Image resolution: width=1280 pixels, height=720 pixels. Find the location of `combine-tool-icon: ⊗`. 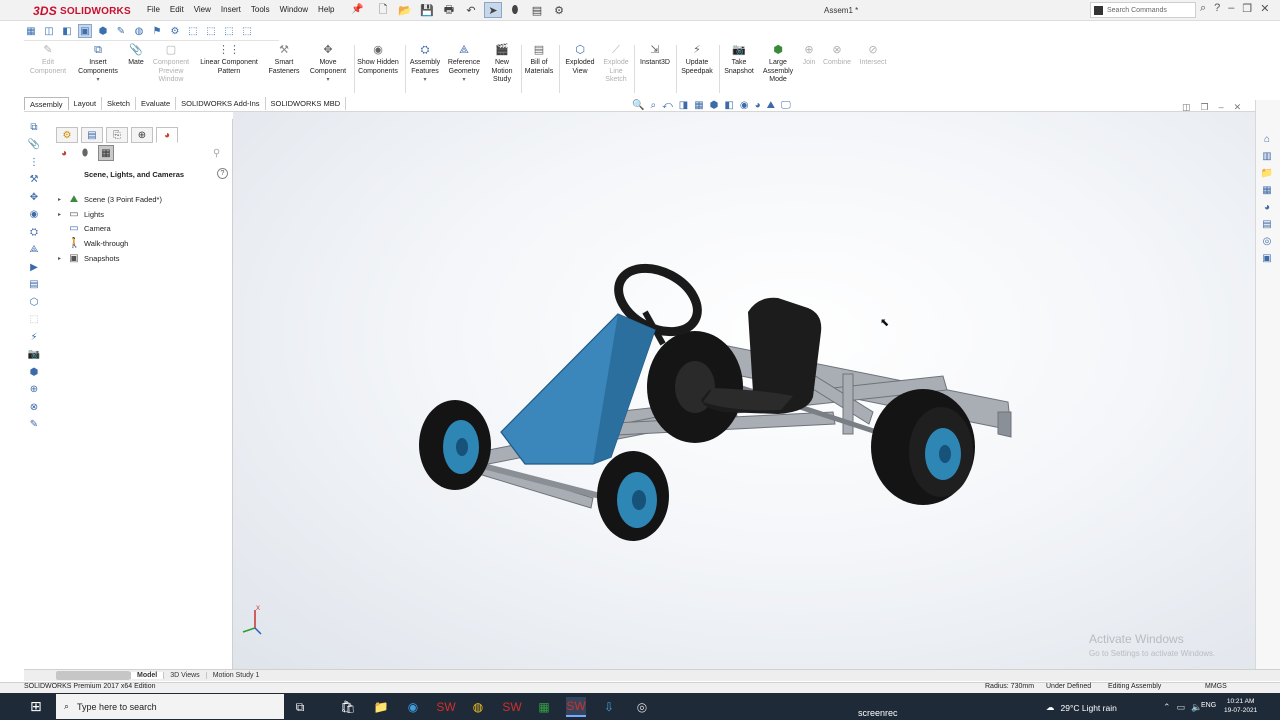

combine-tool-icon: ⊗ is located at coordinates (34, 407).